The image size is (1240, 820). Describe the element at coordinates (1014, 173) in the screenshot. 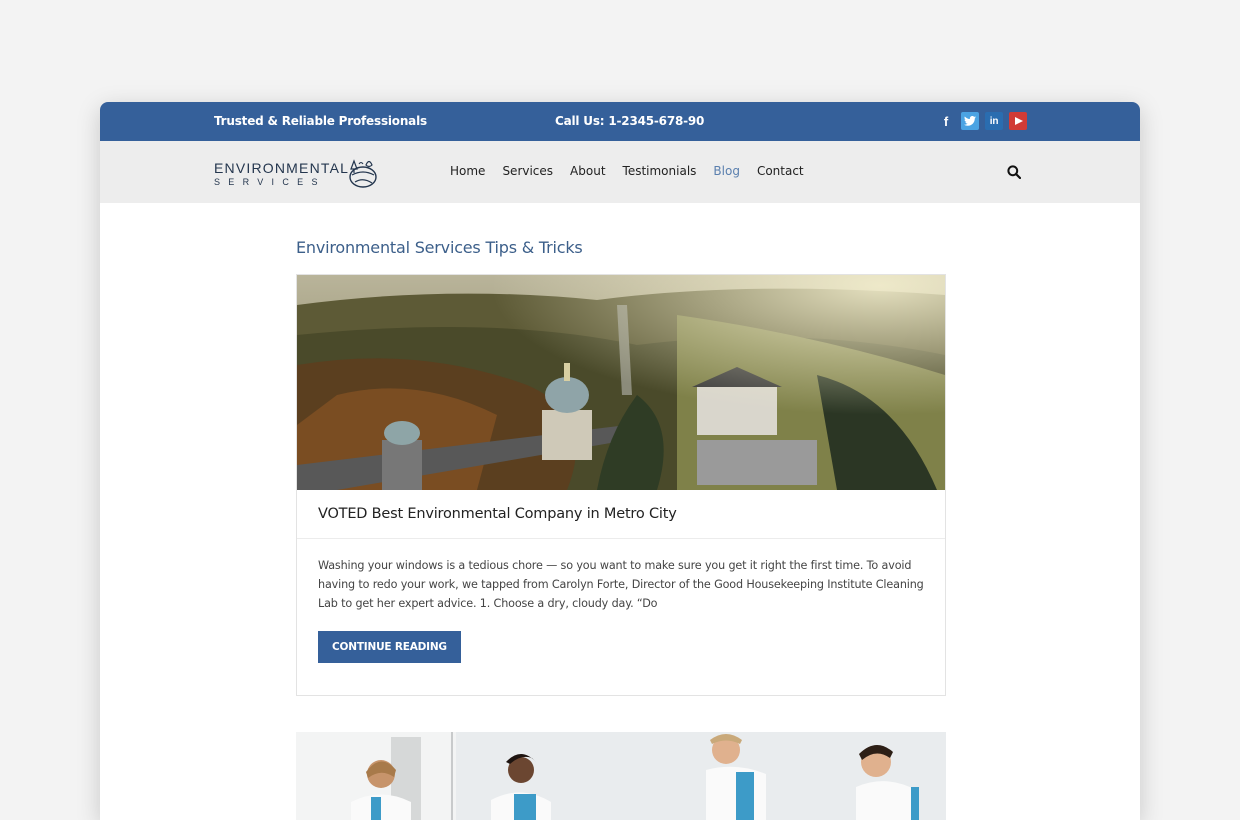

I see `search-icon` at that location.